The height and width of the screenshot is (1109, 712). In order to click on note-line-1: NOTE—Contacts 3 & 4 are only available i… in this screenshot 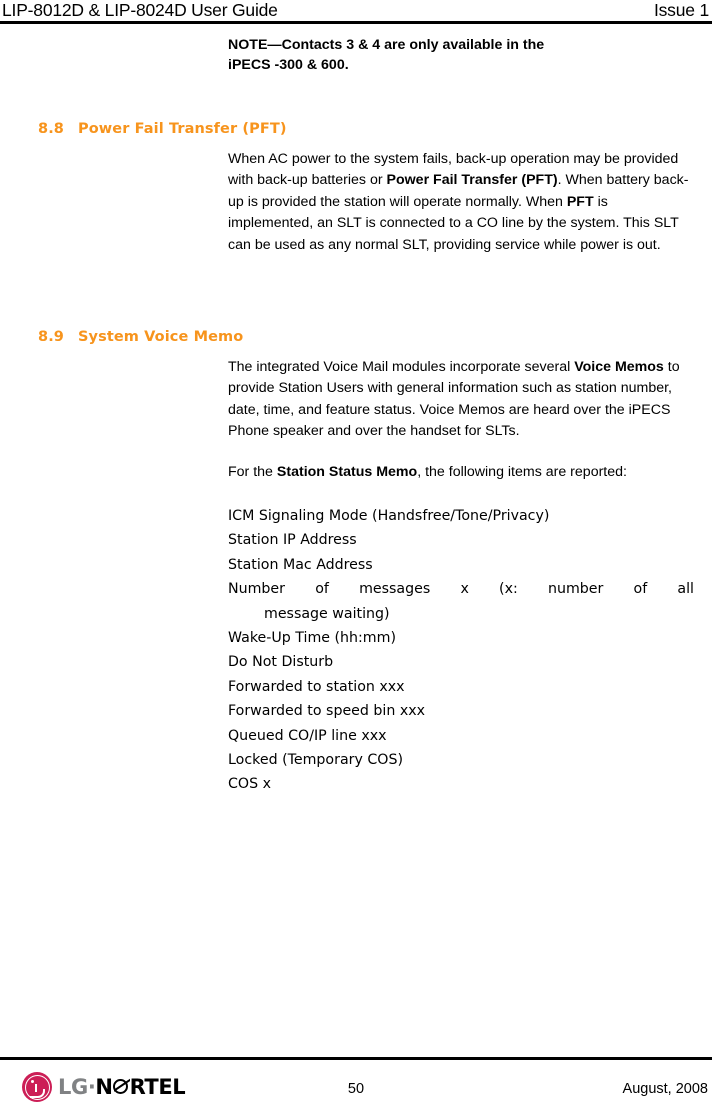, I will do `click(386, 45)`.